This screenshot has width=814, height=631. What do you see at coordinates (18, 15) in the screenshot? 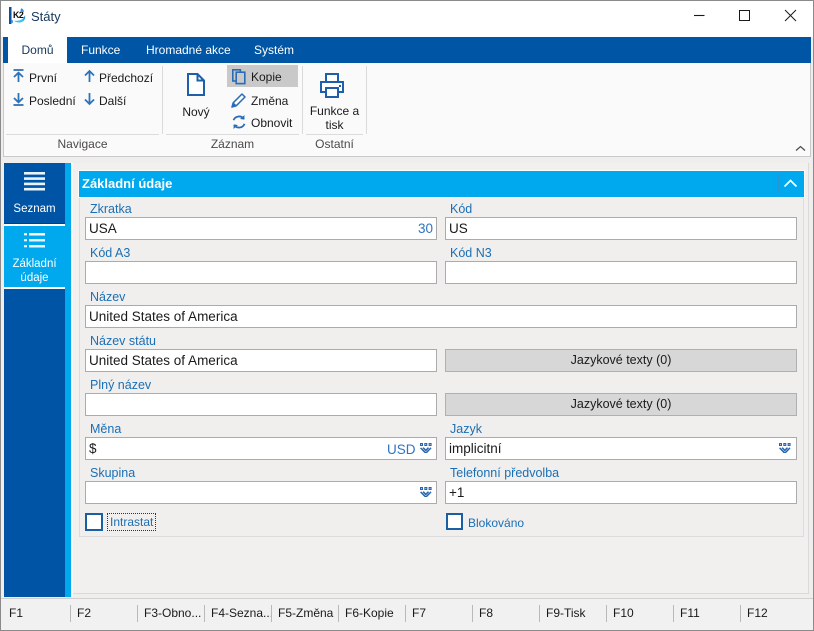
I see `svg-text: K2` at bounding box center [18, 15].